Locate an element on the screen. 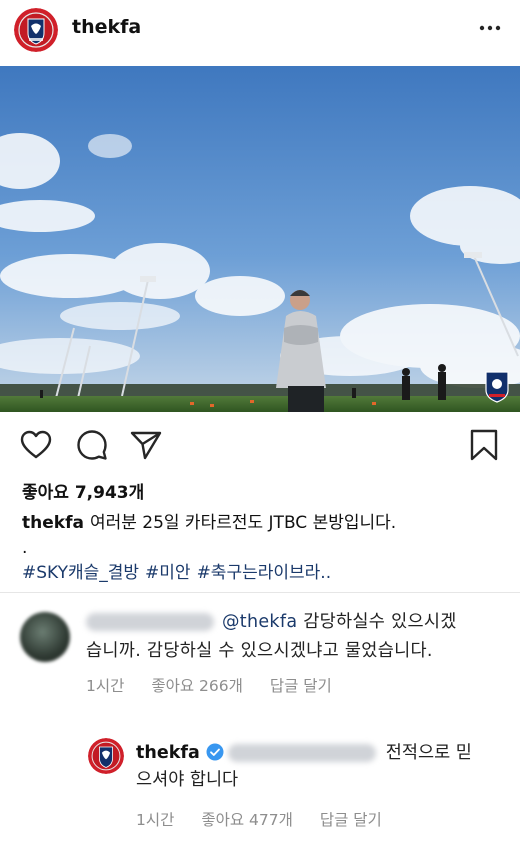  likes-count: 좋아요 7,943개 is located at coordinates (83, 490).